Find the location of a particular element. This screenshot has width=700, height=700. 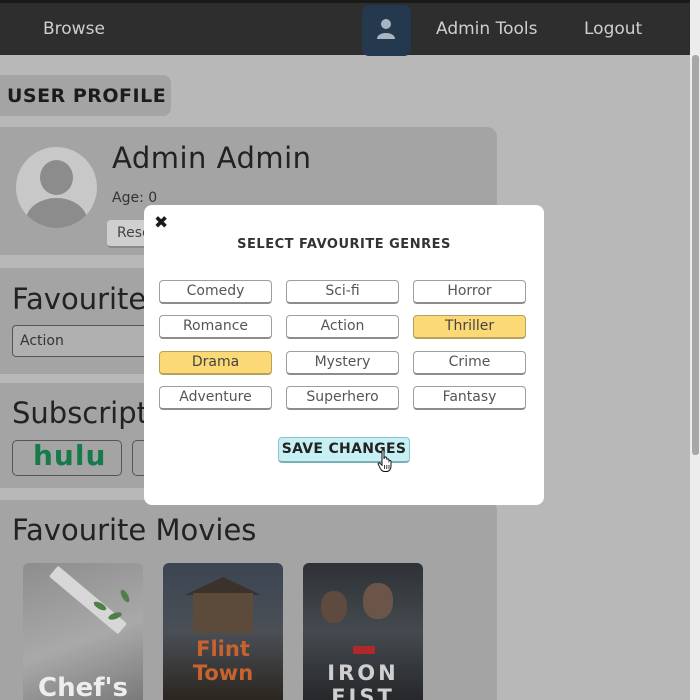

nav-browse-link: Browse is located at coordinates (74, 29).